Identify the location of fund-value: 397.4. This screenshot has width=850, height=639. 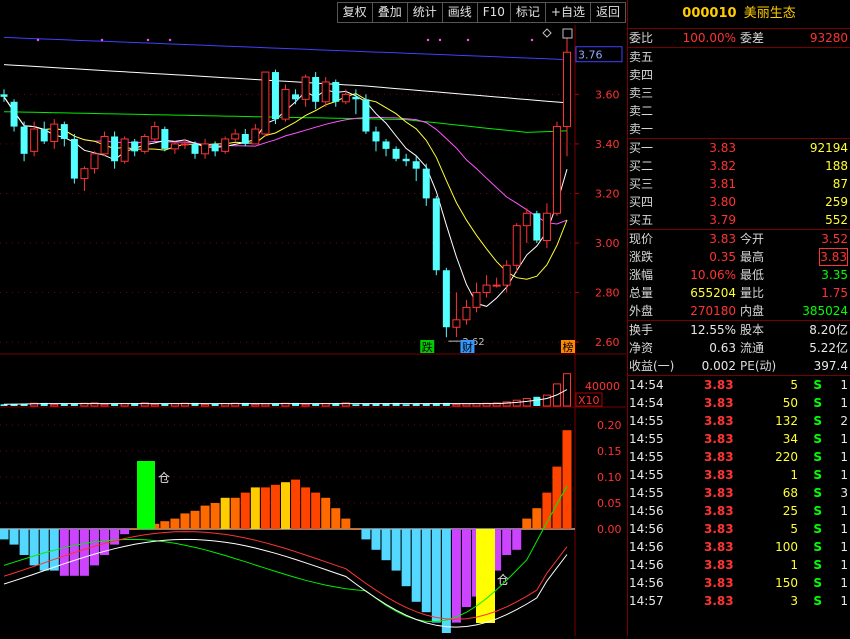
(830, 366).